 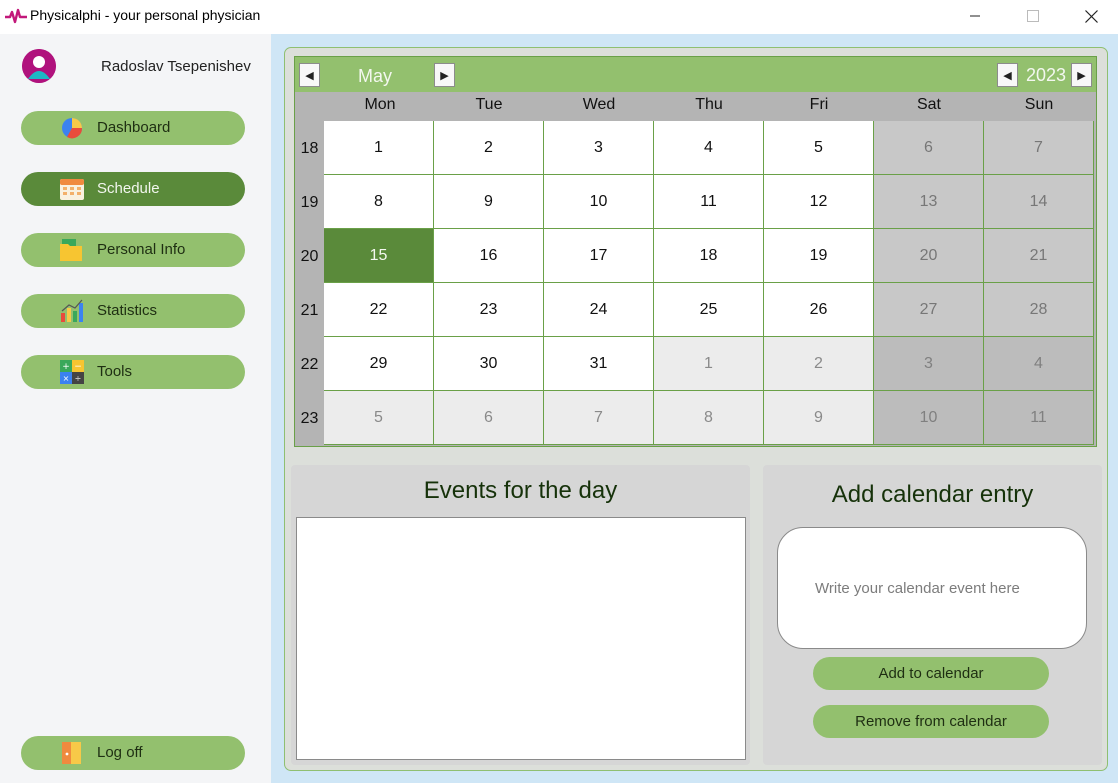 I want to click on pie-chart-icon, so click(x=72, y=128).